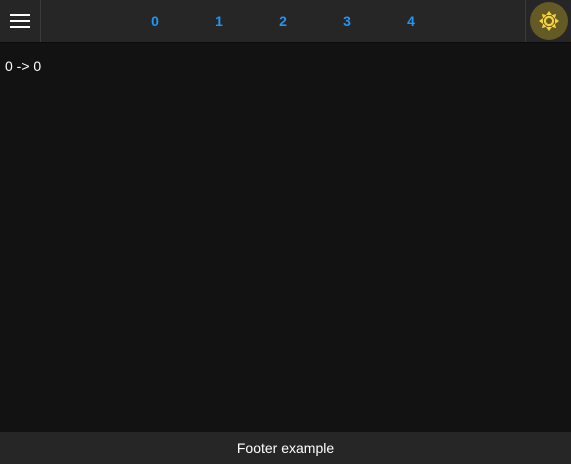 The height and width of the screenshot is (464, 571). What do you see at coordinates (23, 66) in the screenshot?
I see `route-text: 0 -> 0` at bounding box center [23, 66].